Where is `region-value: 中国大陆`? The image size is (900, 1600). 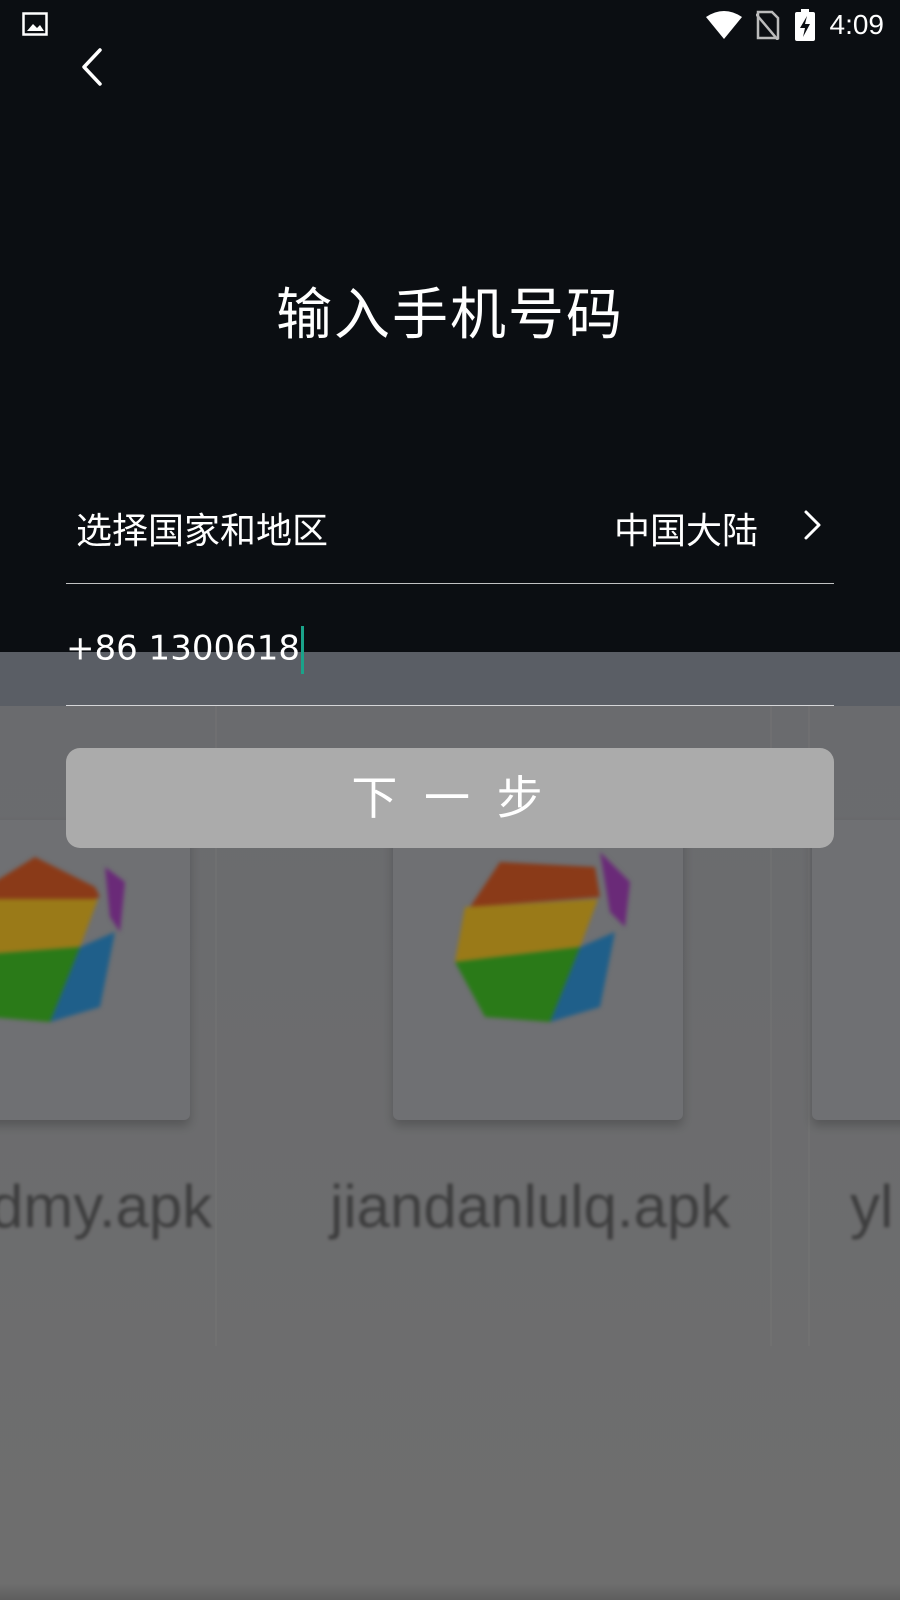 region-value: 中国大陆 is located at coordinates (685, 531).